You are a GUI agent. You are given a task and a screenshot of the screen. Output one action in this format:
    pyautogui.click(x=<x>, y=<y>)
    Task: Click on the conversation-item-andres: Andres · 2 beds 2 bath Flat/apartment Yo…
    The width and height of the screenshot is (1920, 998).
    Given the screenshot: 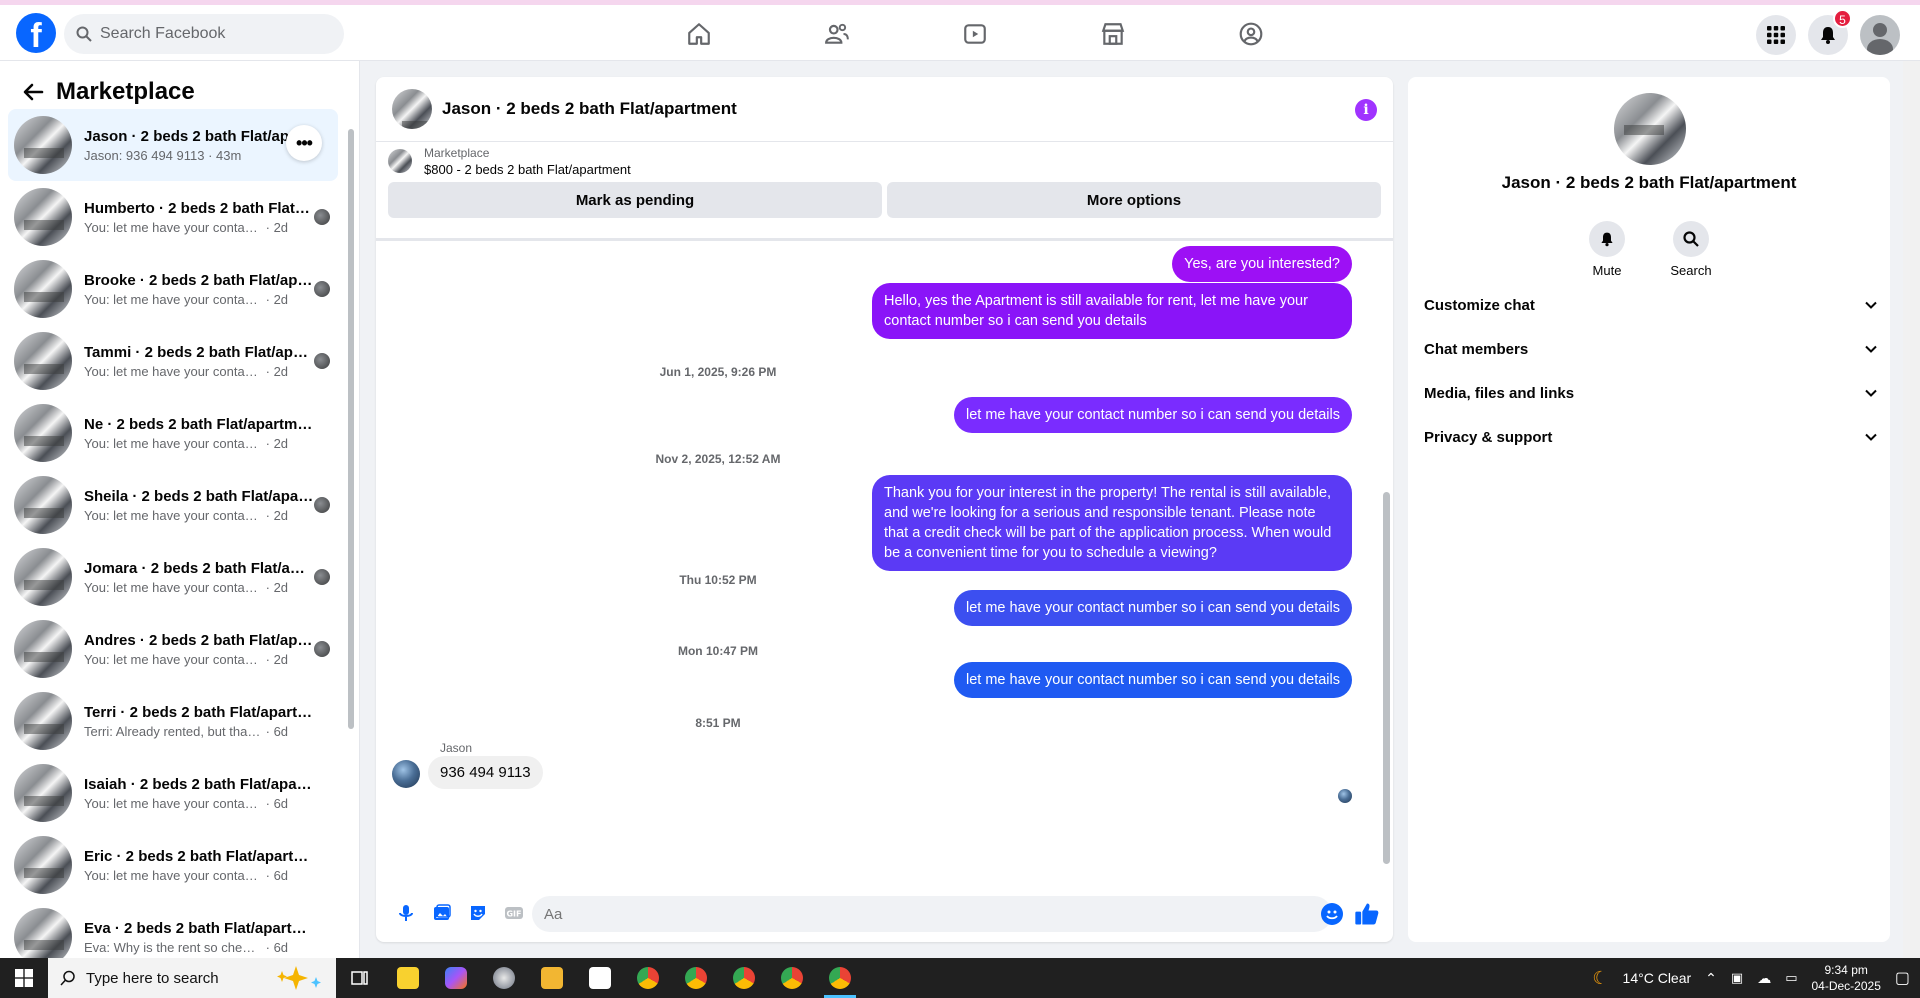 What is the action you would take?
    pyautogui.click(x=173, y=649)
    